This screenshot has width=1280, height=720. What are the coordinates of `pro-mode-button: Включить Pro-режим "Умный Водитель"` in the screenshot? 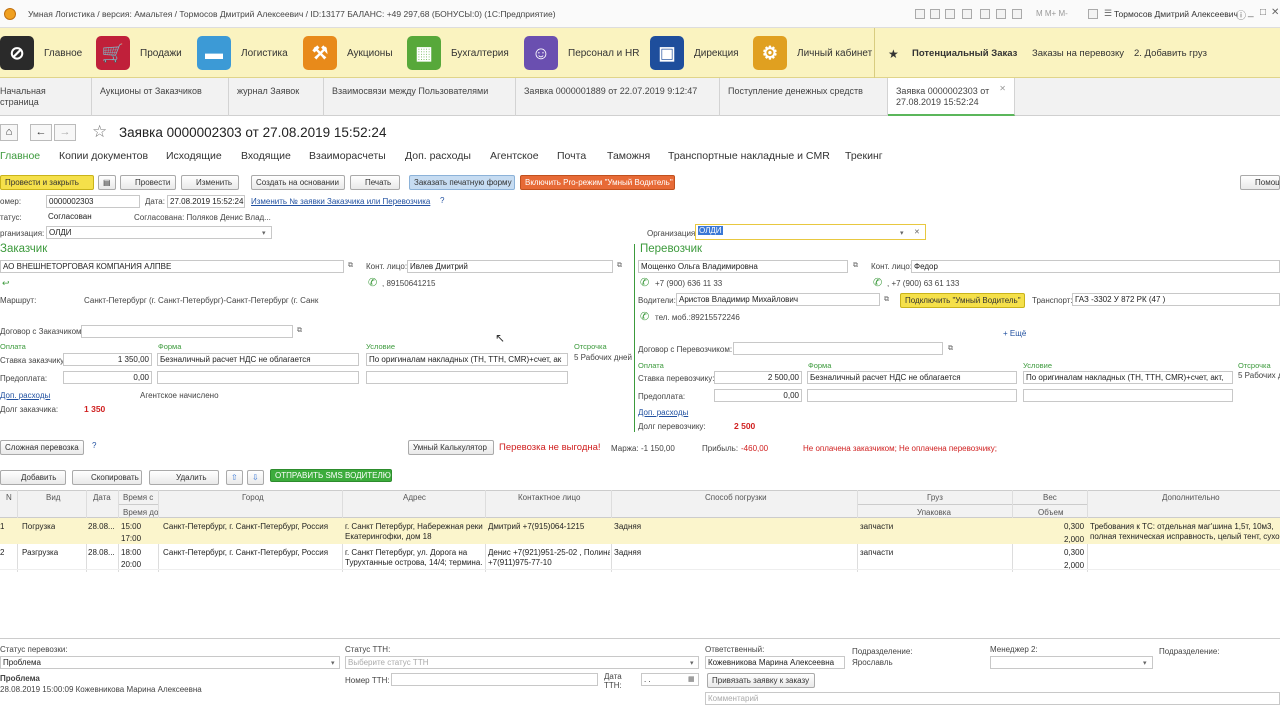 It's located at (597, 182).